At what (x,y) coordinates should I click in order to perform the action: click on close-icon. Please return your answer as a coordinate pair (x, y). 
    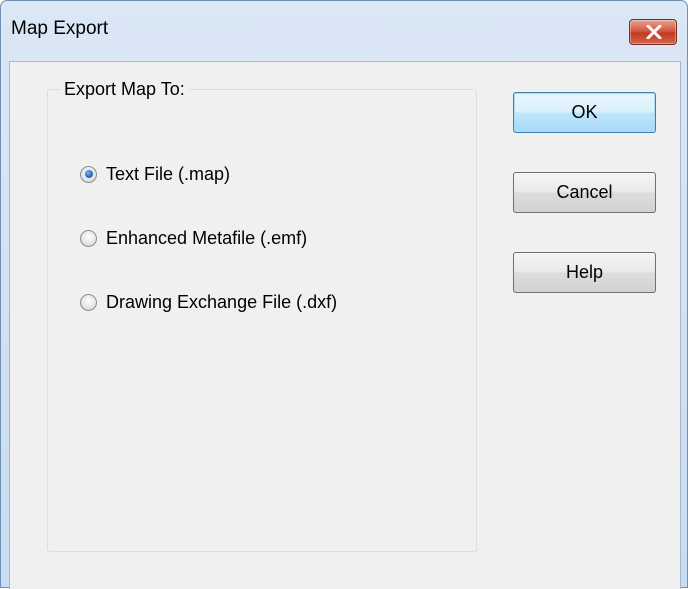
    Looking at the image, I should click on (654, 32).